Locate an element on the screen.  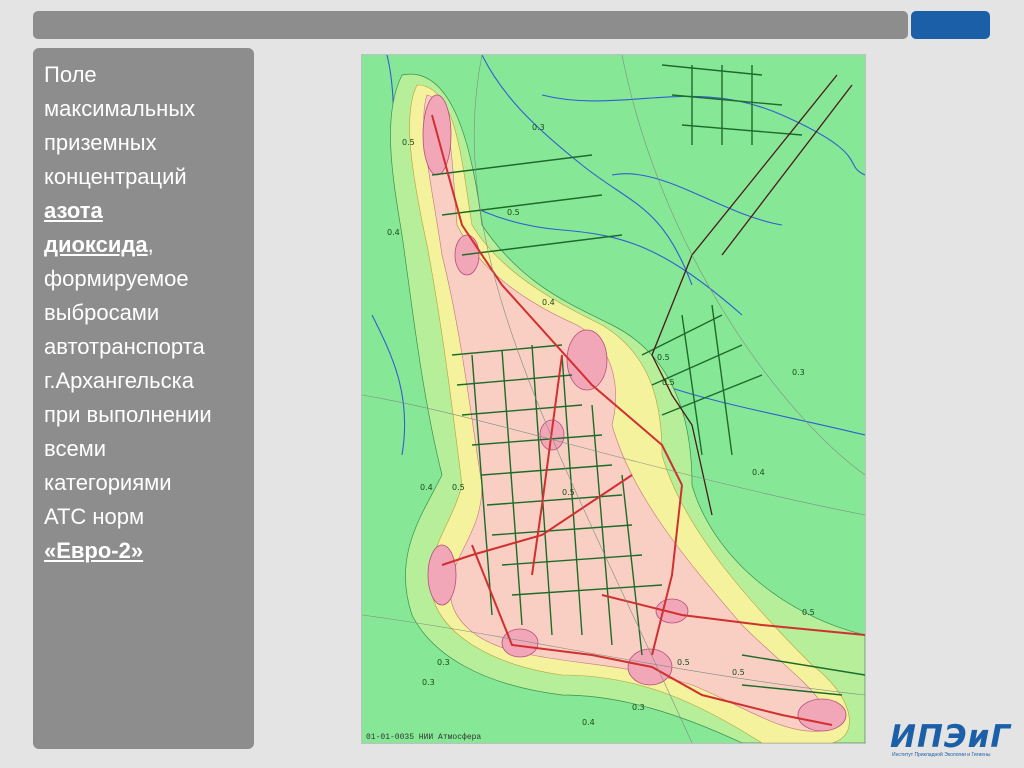
caption-comma: , is located at coordinates (150, 244).